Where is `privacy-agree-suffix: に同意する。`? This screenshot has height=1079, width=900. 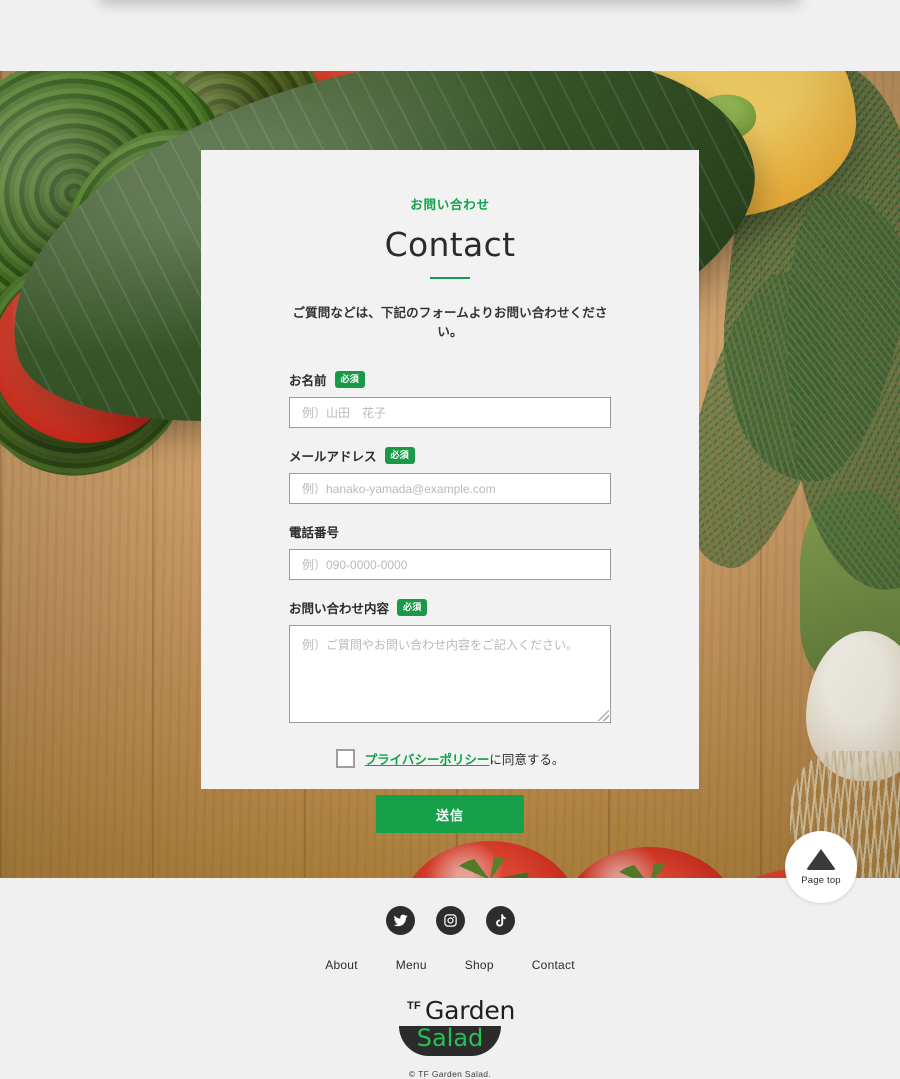 privacy-agree-suffix: に同意する。 is located at coordinates (527, 760).